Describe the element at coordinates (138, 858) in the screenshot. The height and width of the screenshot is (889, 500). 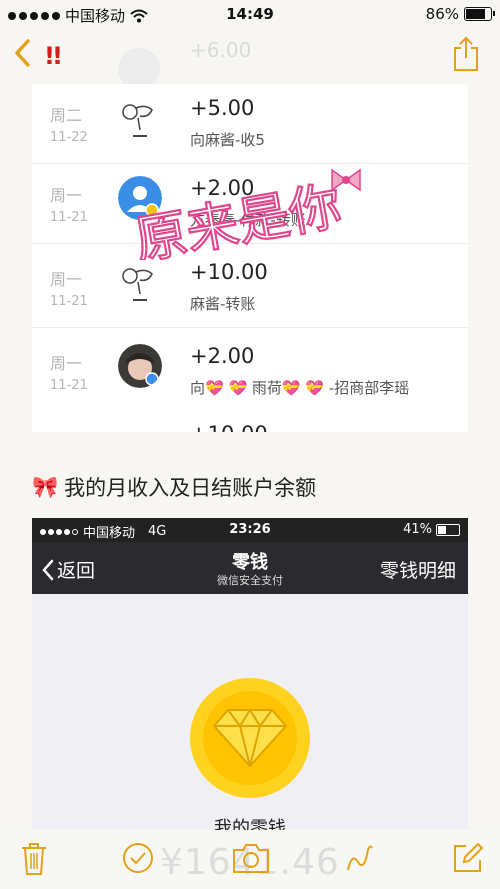
I see `checklist-icon` at that location.